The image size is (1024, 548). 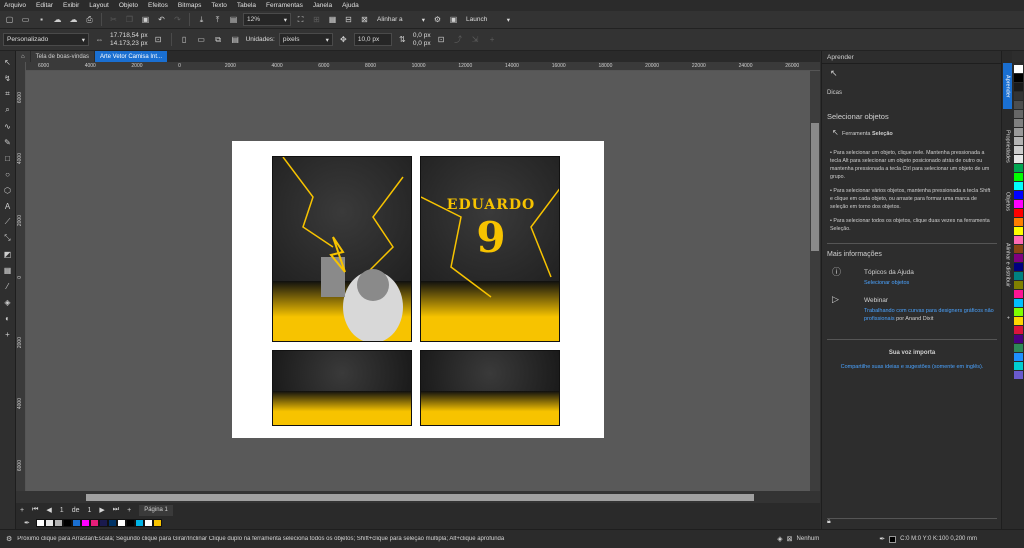 What do you see at coordinates (492, 39) in the screenshot?
I see `add-icon: +` at bounding box center [492, 39].